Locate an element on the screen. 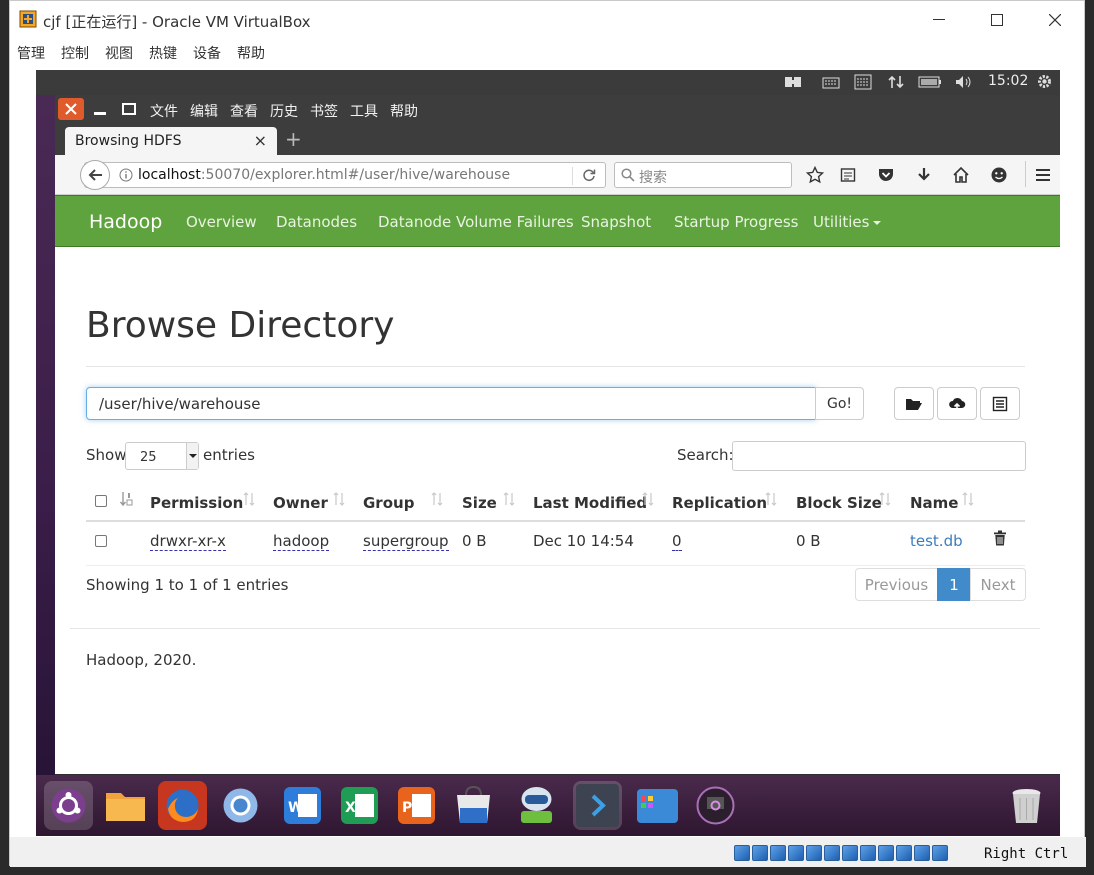 The width and height of the screenshot is (1094, 875). network-icon is located at coordinates (793, 82).